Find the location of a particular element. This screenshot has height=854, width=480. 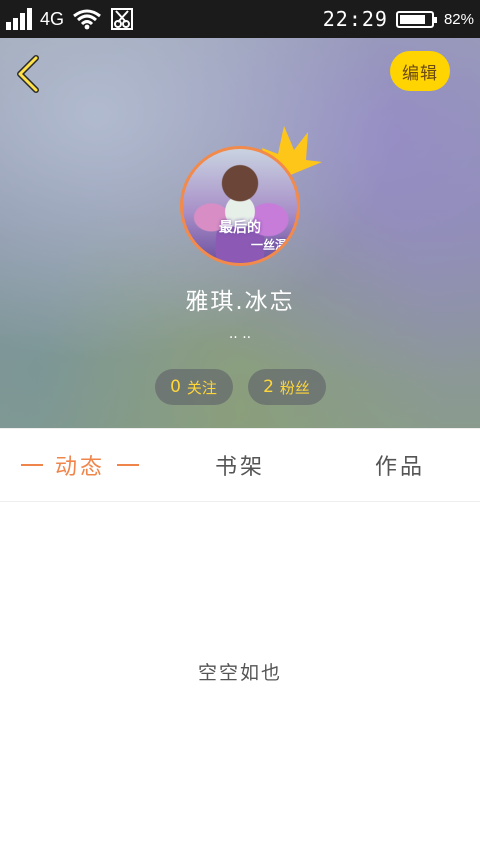

back-button is located at coordinates (29, 74).